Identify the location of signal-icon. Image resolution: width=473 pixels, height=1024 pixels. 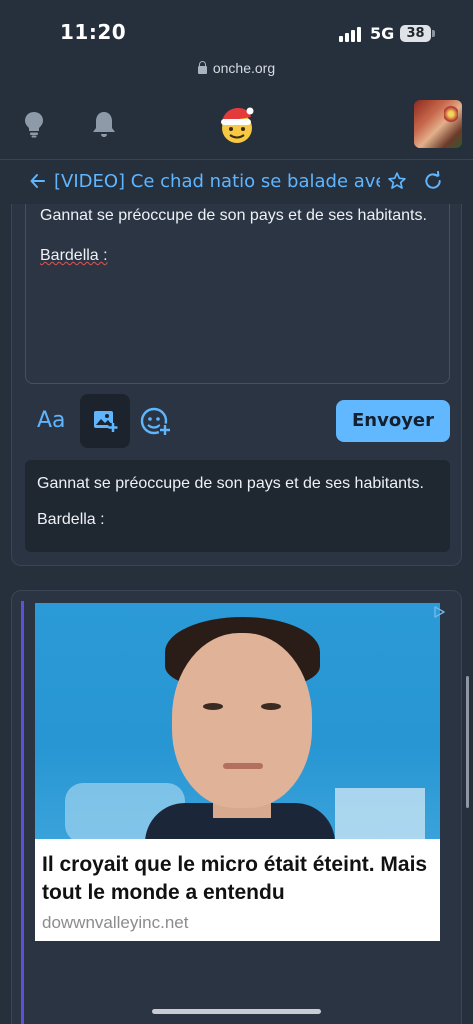
(351, 33).